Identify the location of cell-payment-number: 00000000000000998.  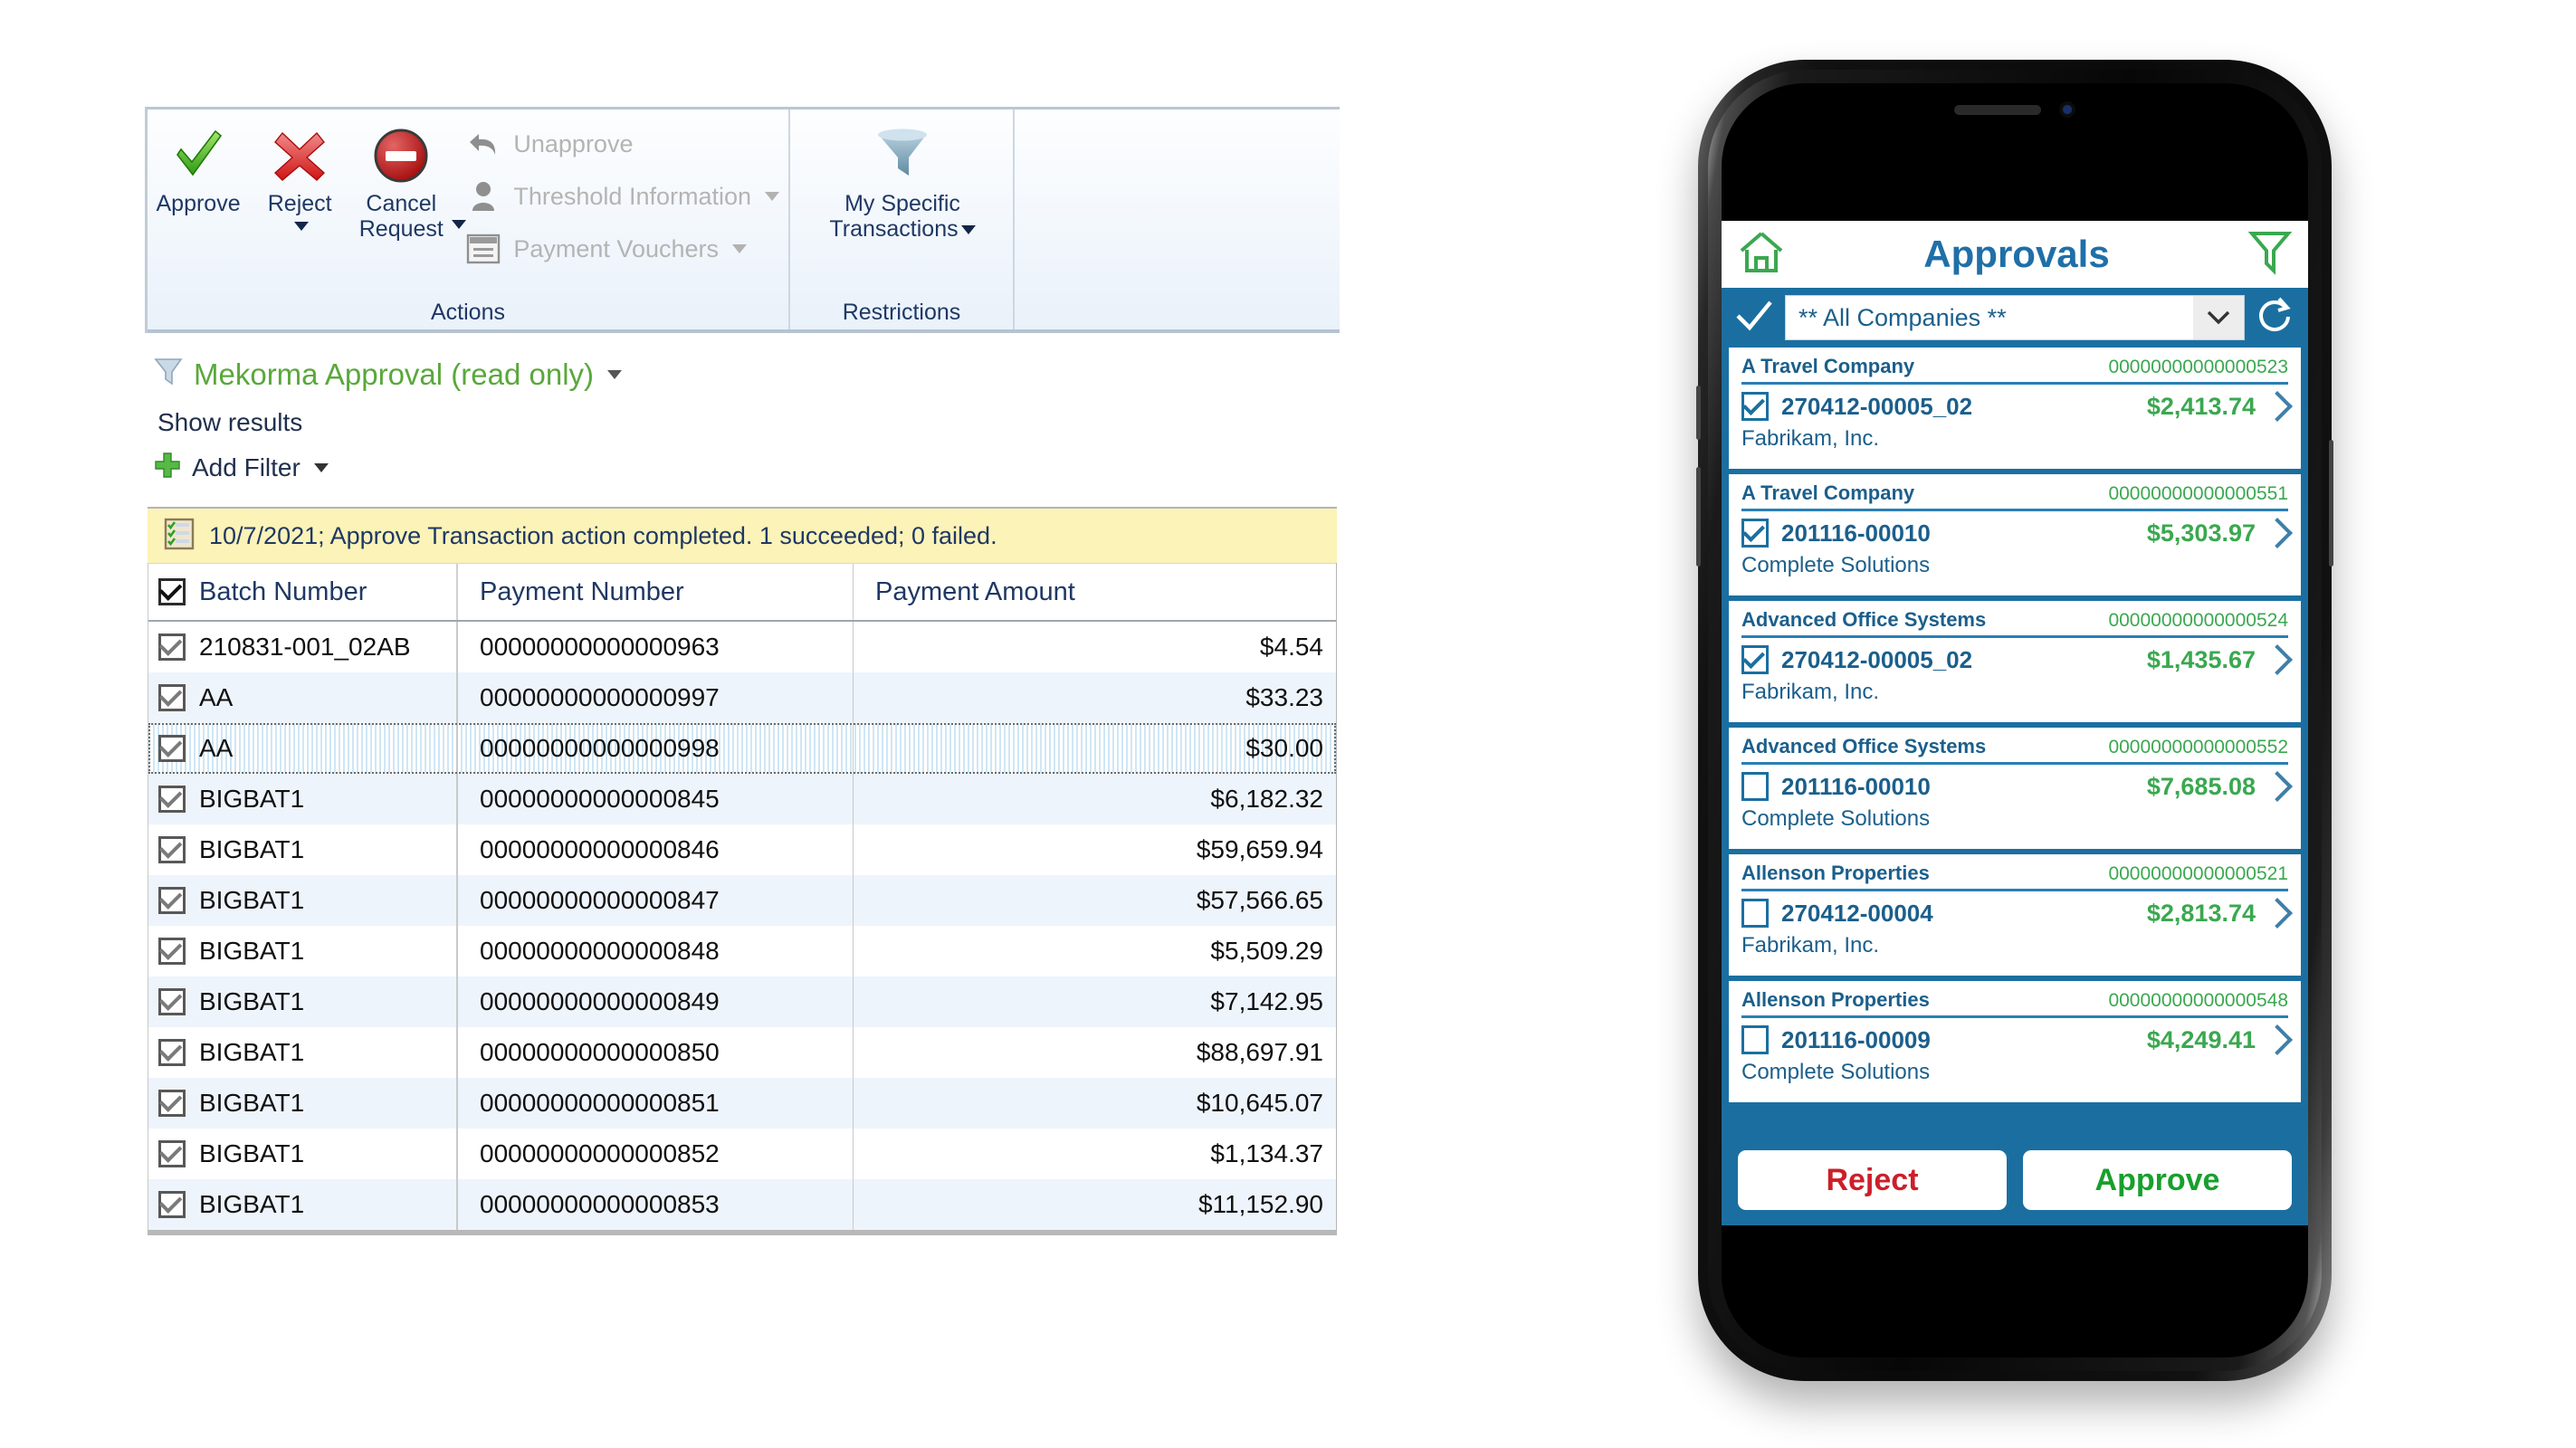
(600, 748).